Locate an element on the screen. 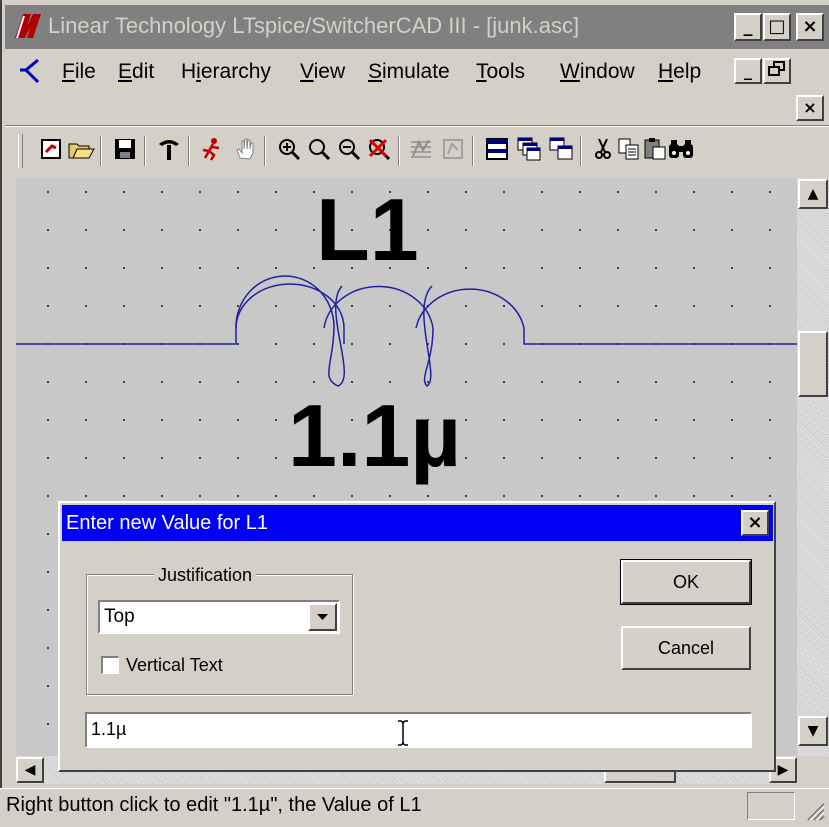 The image size is (829, 827). menu-edit: Edit is located at coordinates (136, 72).